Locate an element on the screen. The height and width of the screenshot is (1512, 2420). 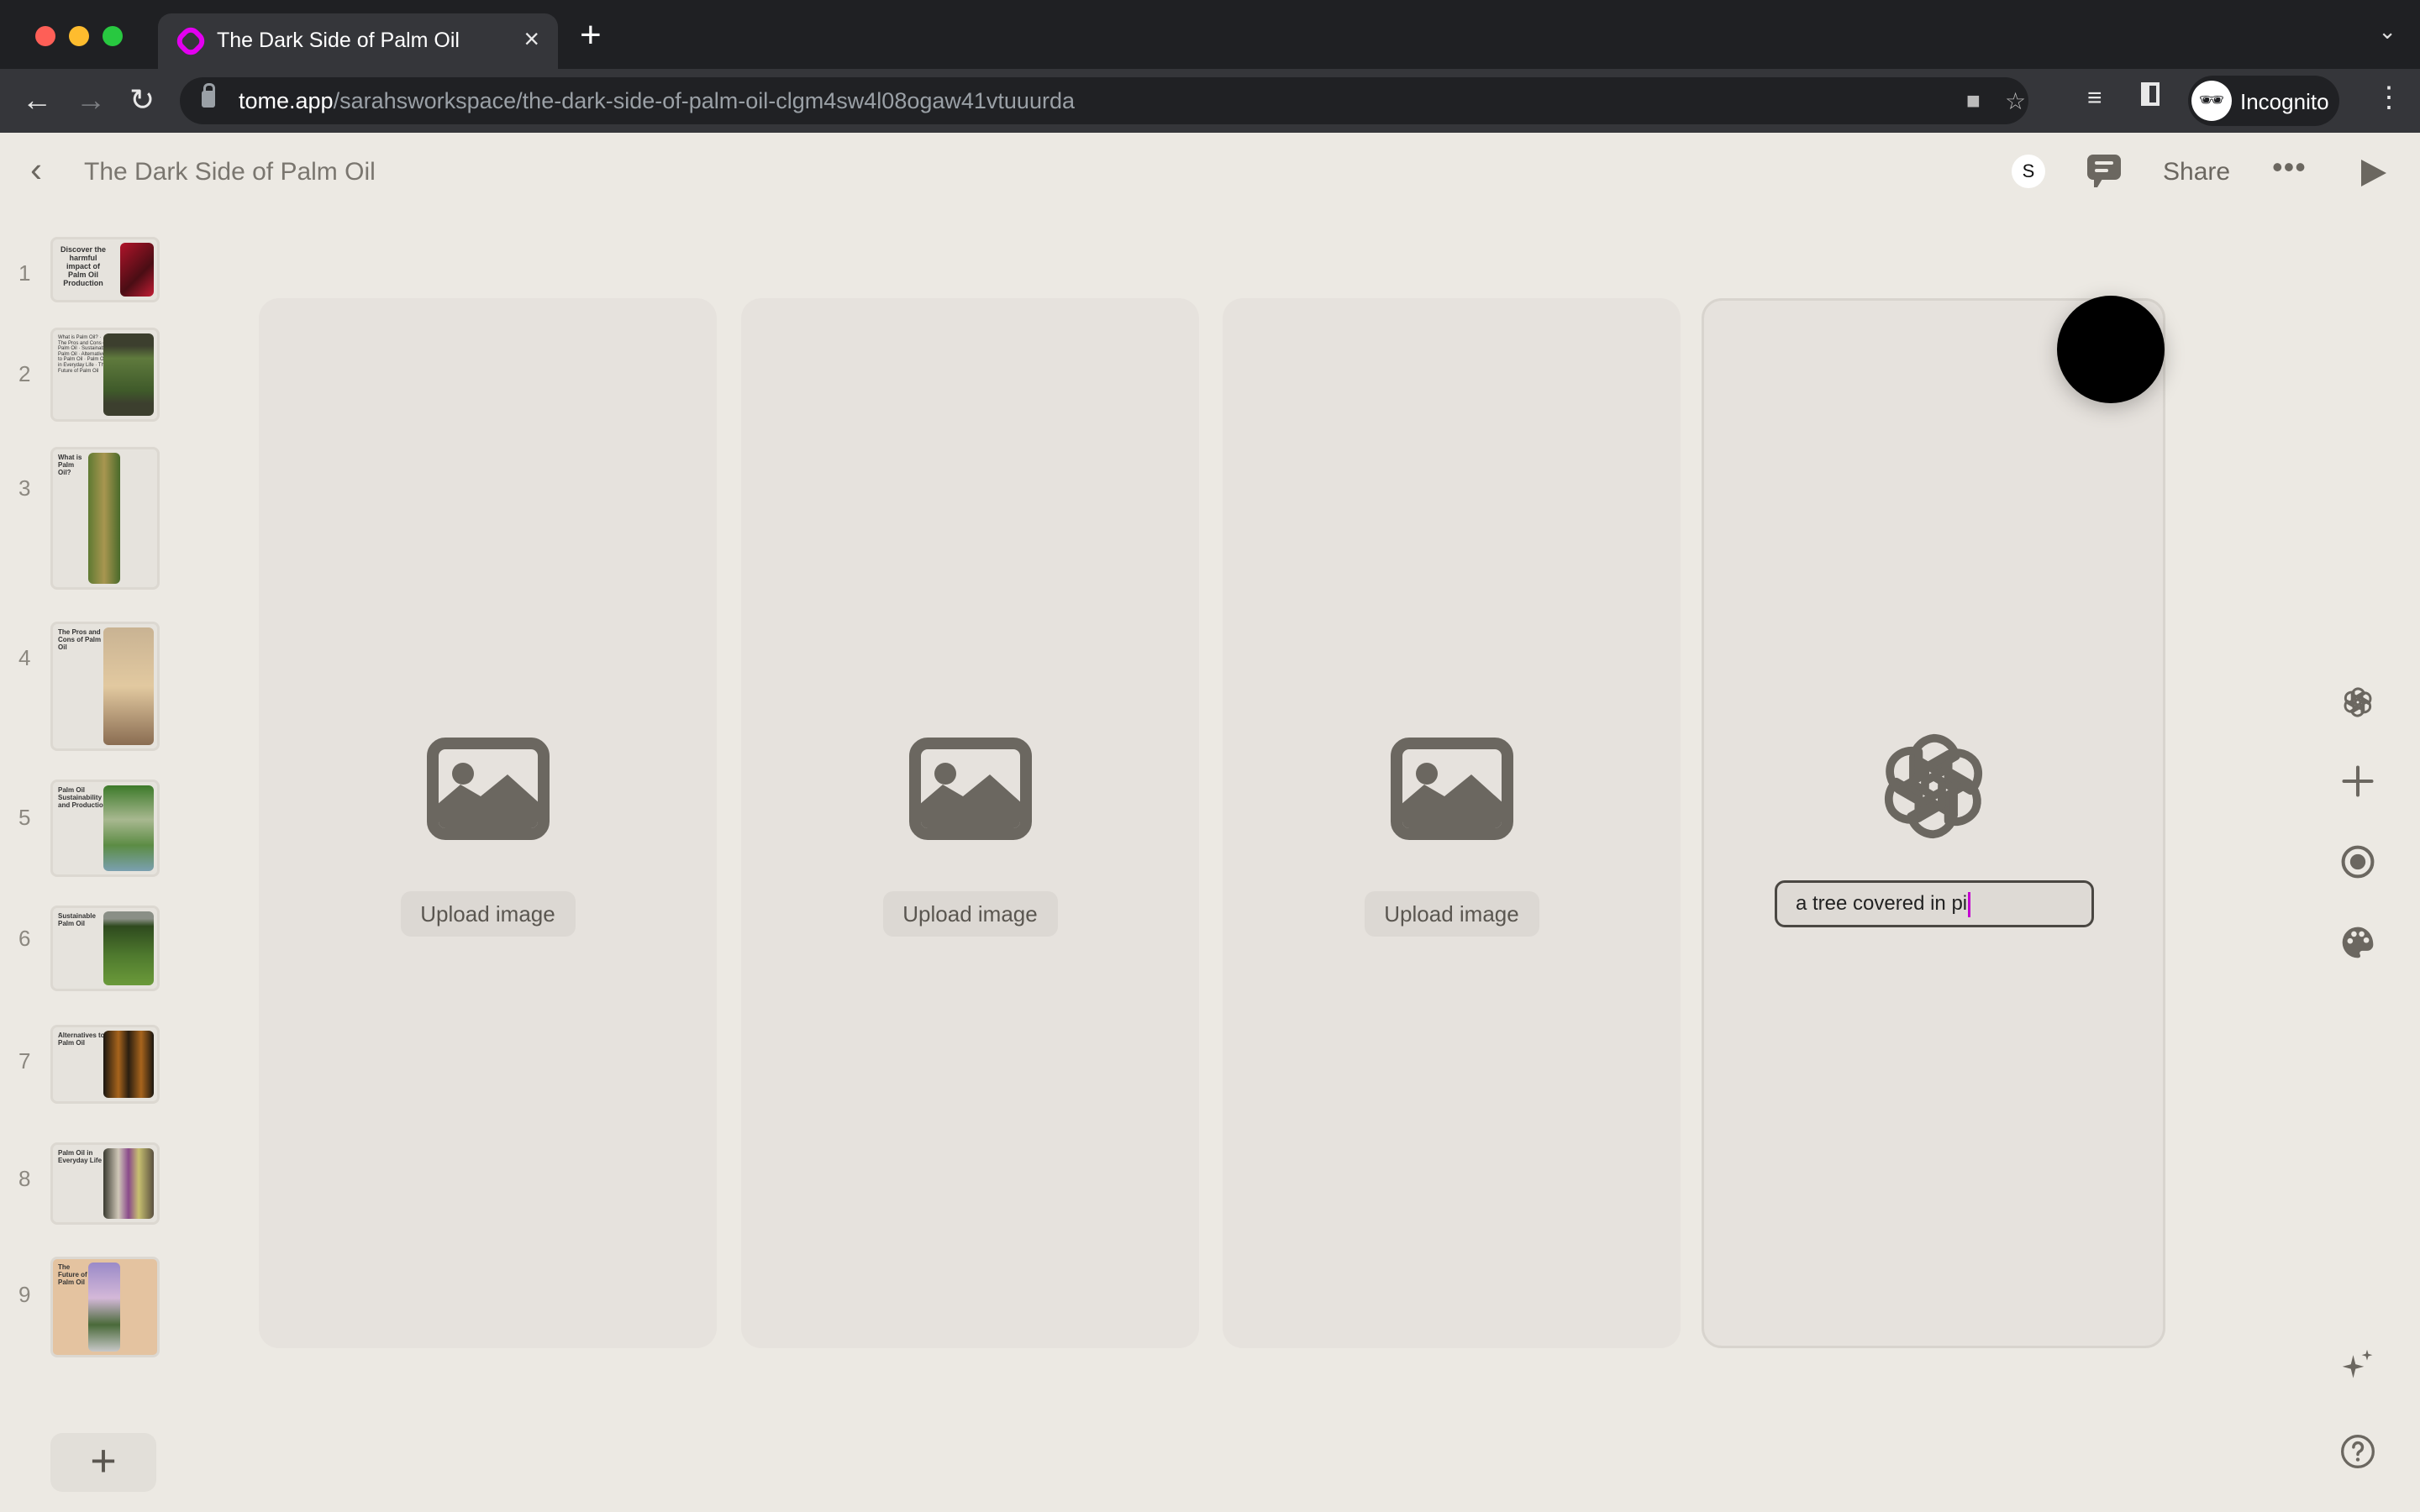
image-prompt-input: a tree covered in pi is located at coordinates (1934, 903).